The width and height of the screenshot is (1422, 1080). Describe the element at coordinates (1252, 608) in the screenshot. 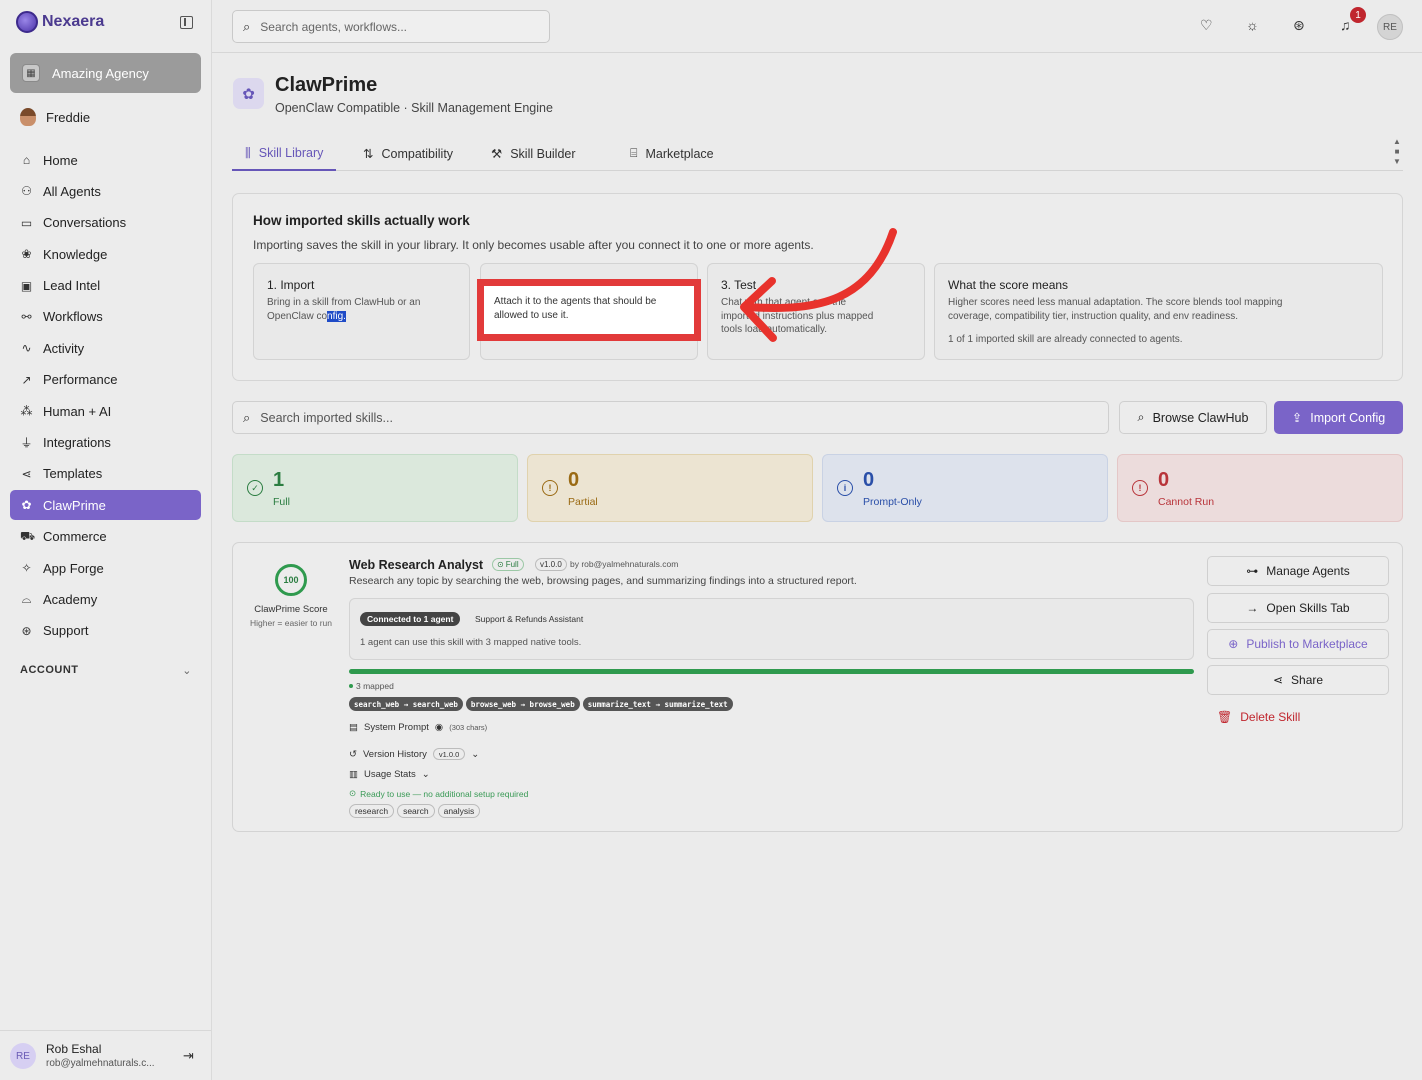

I see `arrow-right-icon: →` at that location.